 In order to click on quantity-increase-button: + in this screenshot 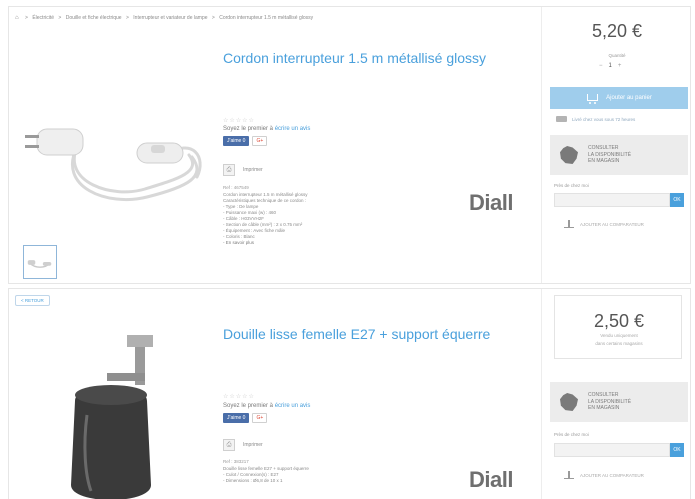, I will do `click(620, 66)`.